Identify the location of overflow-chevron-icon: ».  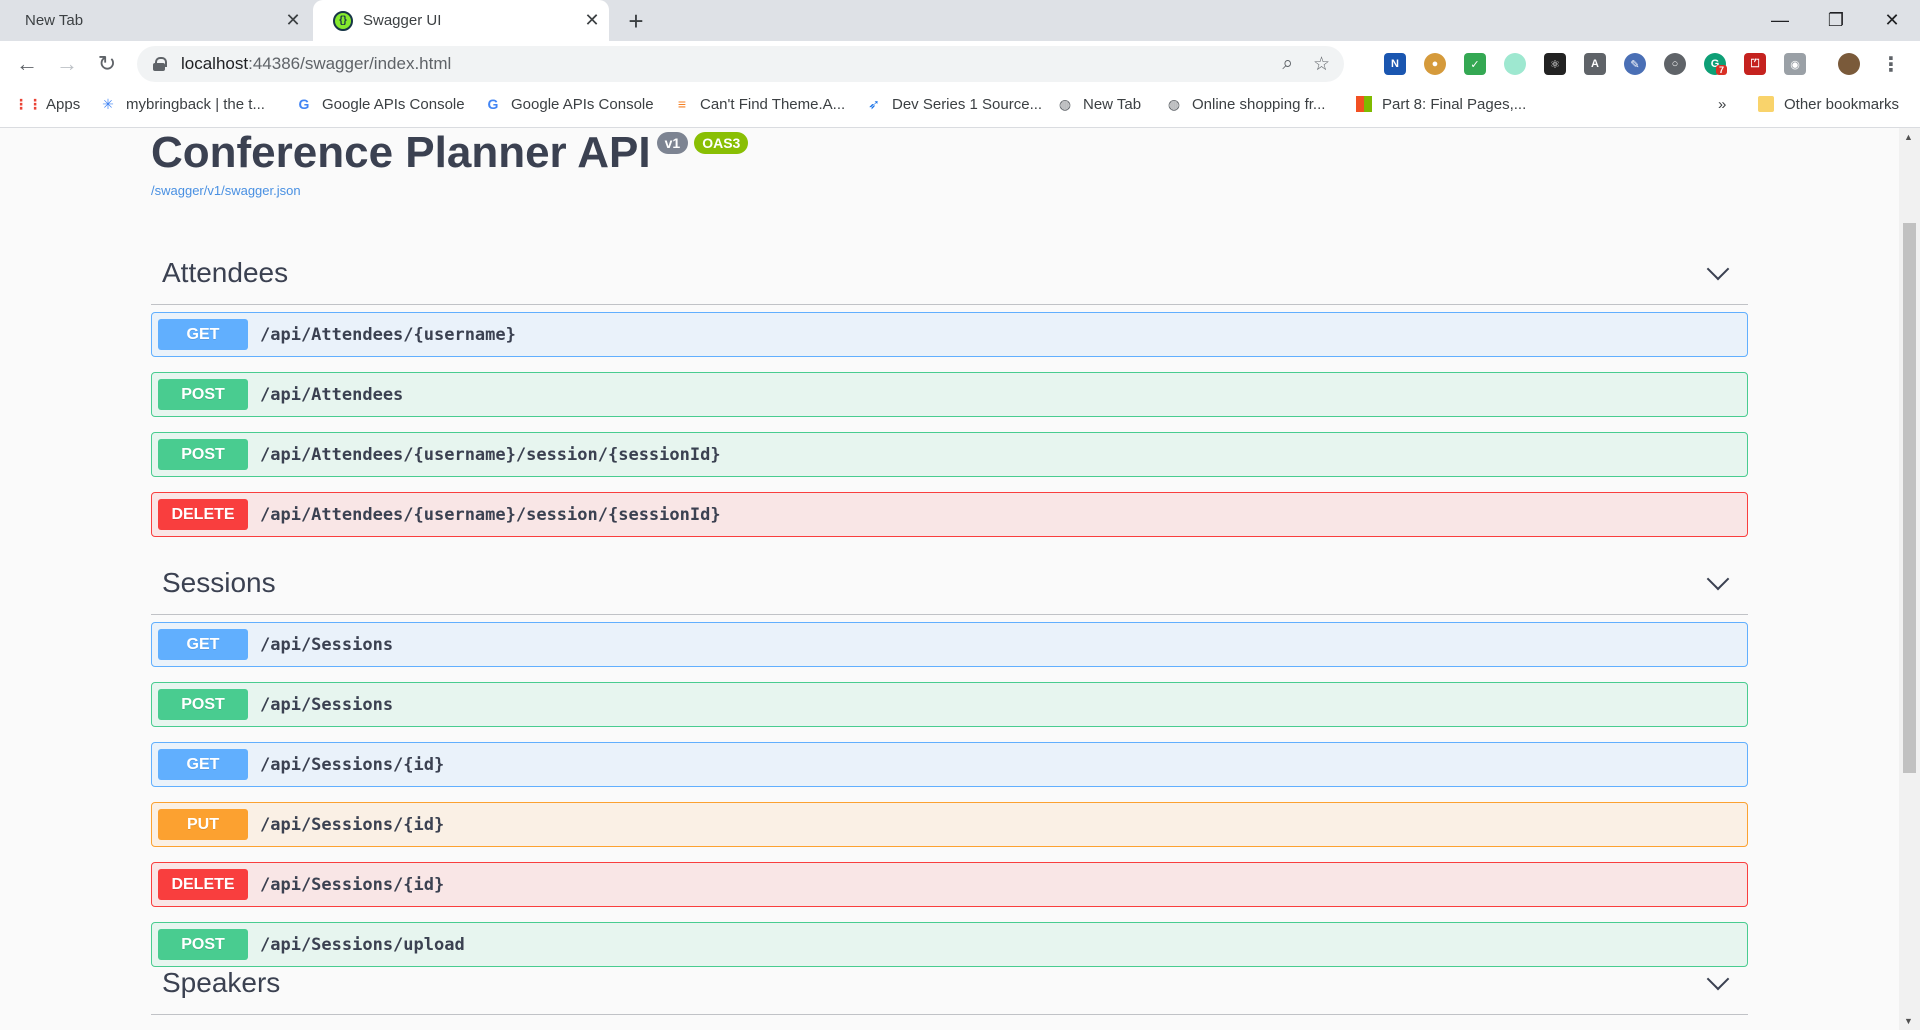
(1722, 104).